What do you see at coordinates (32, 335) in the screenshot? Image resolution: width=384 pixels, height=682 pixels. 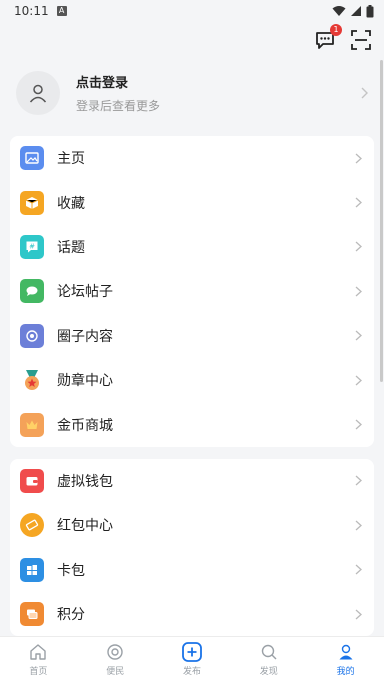 I see `circle-icon` at bounding box center [32, 335].